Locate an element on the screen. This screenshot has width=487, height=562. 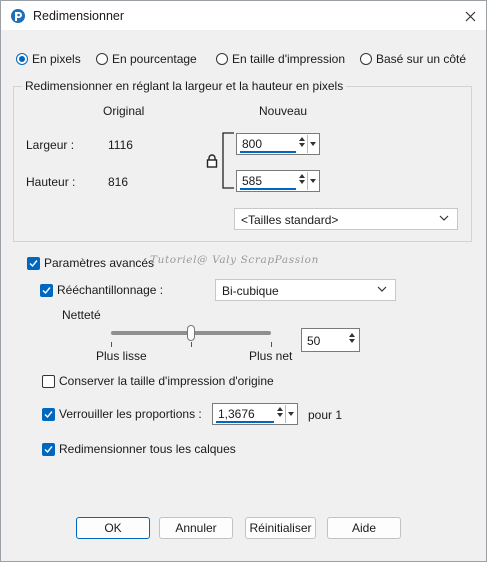
radio-en-pourcentage: En pourcentage is located at coordinates (146, 59).